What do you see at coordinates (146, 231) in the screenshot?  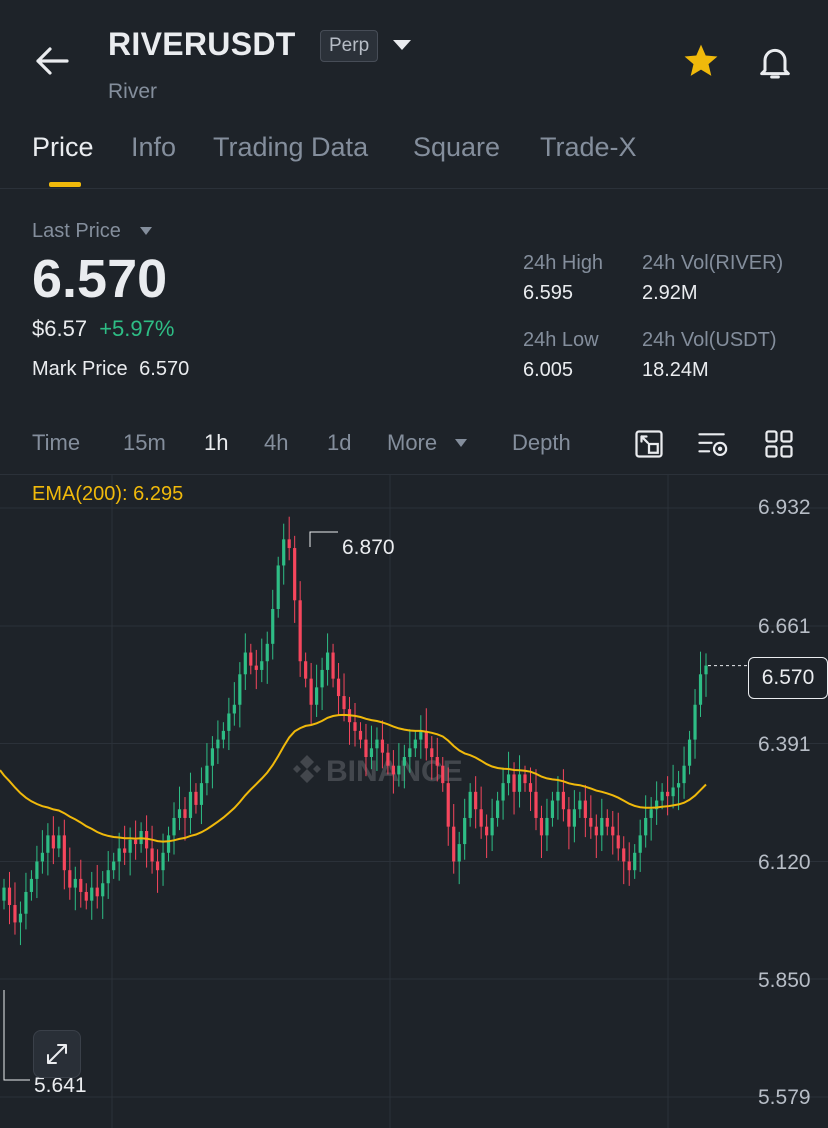 I see `caret-down-icon` at bounding box center [146, 231].